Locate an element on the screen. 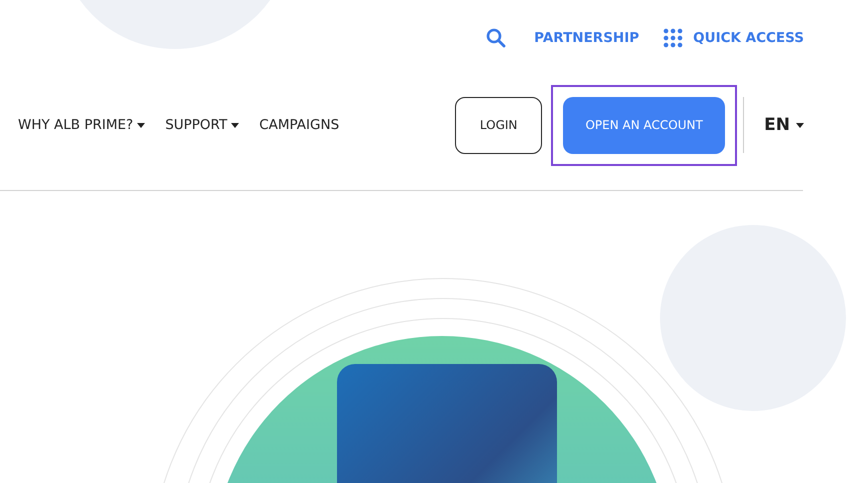 This screenshot has height=483, width=860. nav-menu-item: CAMPAIGNS is located at coordinates (299, 125).